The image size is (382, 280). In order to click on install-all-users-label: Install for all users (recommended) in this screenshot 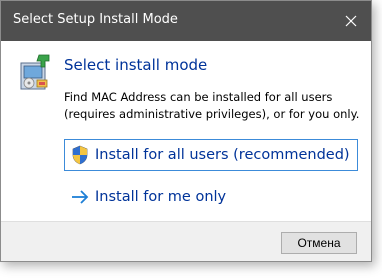, I will do `click(222, 155)`.